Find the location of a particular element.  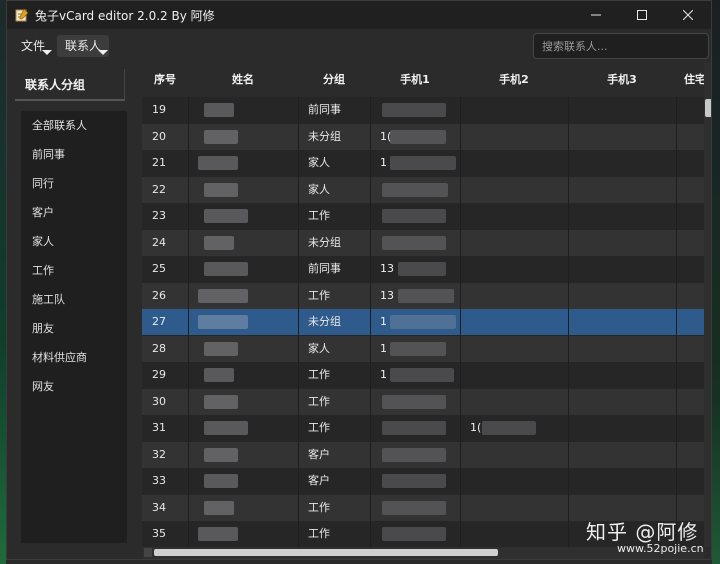

table-row: 21 家人 1 is located at coordinates (423, 163).